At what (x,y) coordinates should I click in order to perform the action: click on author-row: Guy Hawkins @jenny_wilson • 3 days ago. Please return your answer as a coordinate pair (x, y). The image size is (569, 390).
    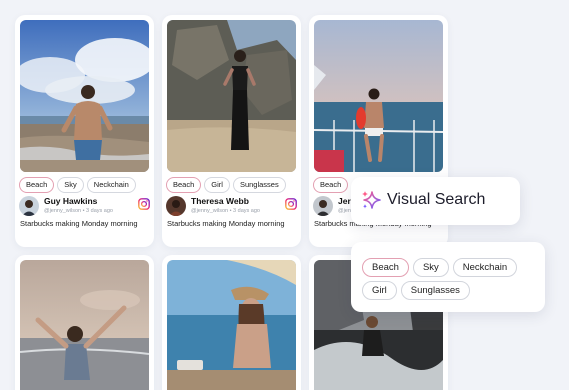
    Looking at the image, I should click on (84, 207).